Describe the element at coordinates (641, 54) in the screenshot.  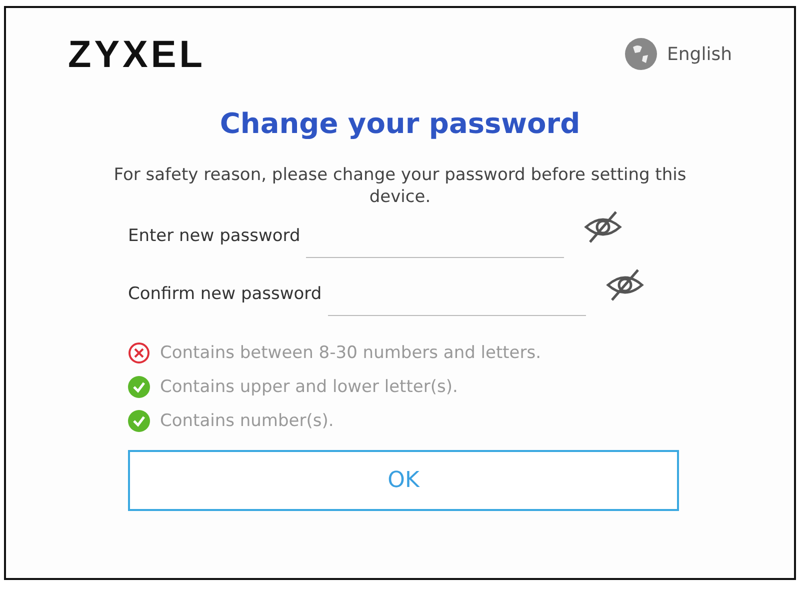
I see `globe-icon` at that location.